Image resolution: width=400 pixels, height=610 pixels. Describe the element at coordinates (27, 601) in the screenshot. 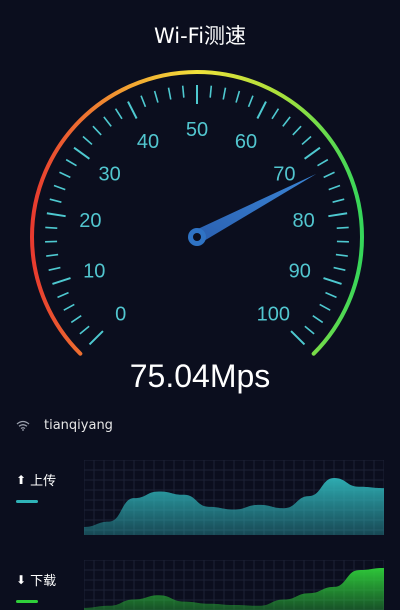

I see `download-indicator` at that location.